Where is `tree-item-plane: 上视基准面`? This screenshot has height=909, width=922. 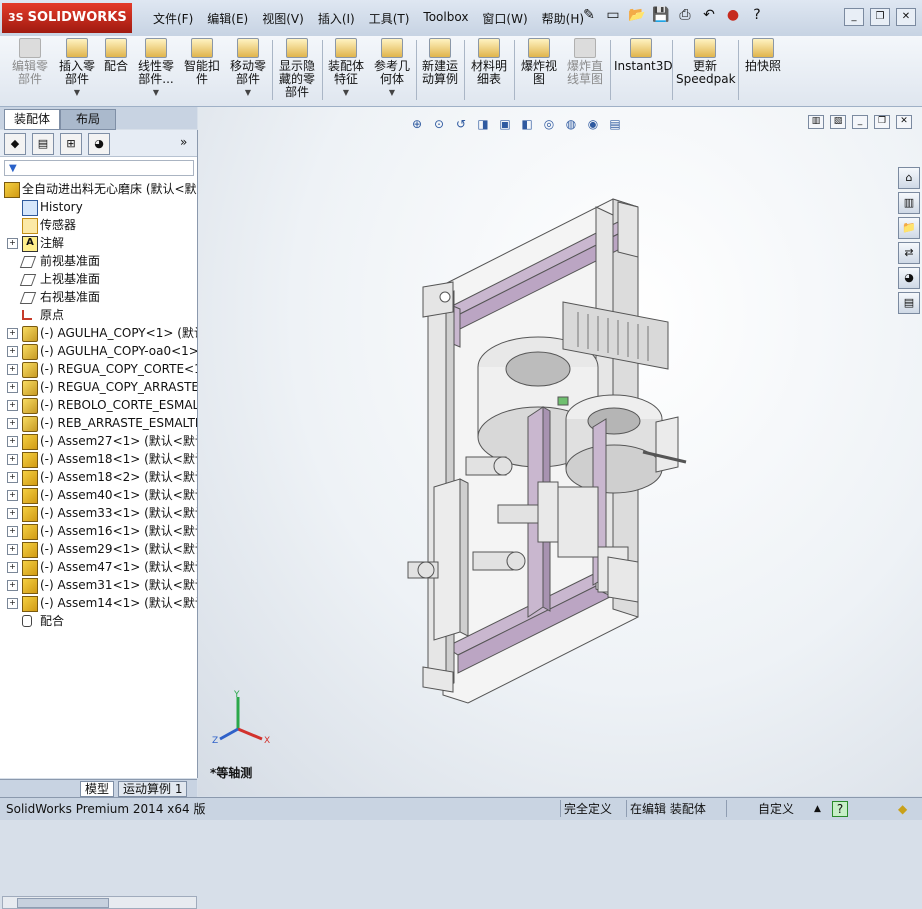 tree-item-plane: 上视基准面 is located at coordinates (98, 279).